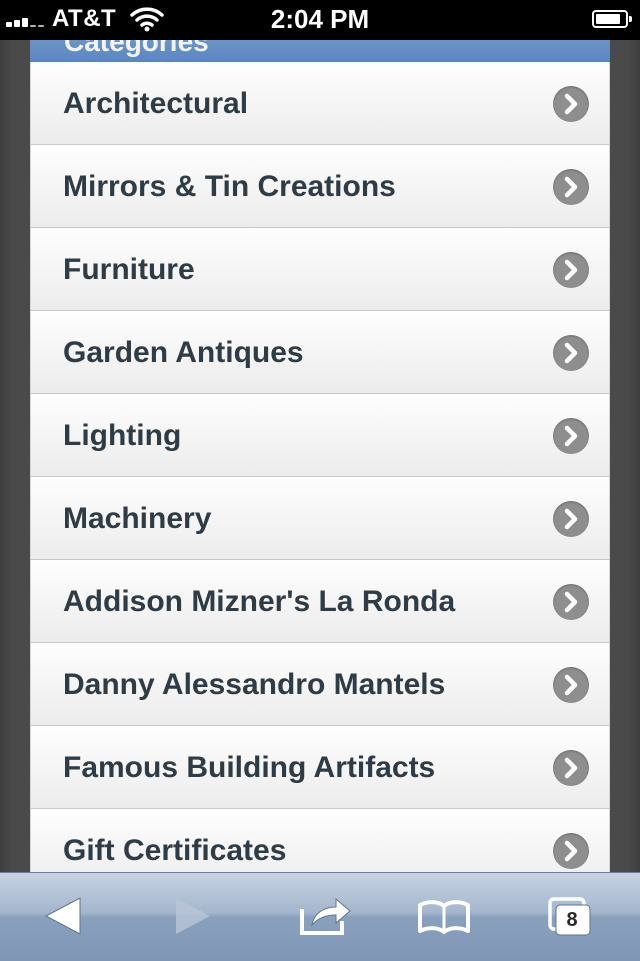  What do you see at coordinates (572, 920) in the screenshot?
I see `tab-count-badge: 8` at bounding box center [572, 920].